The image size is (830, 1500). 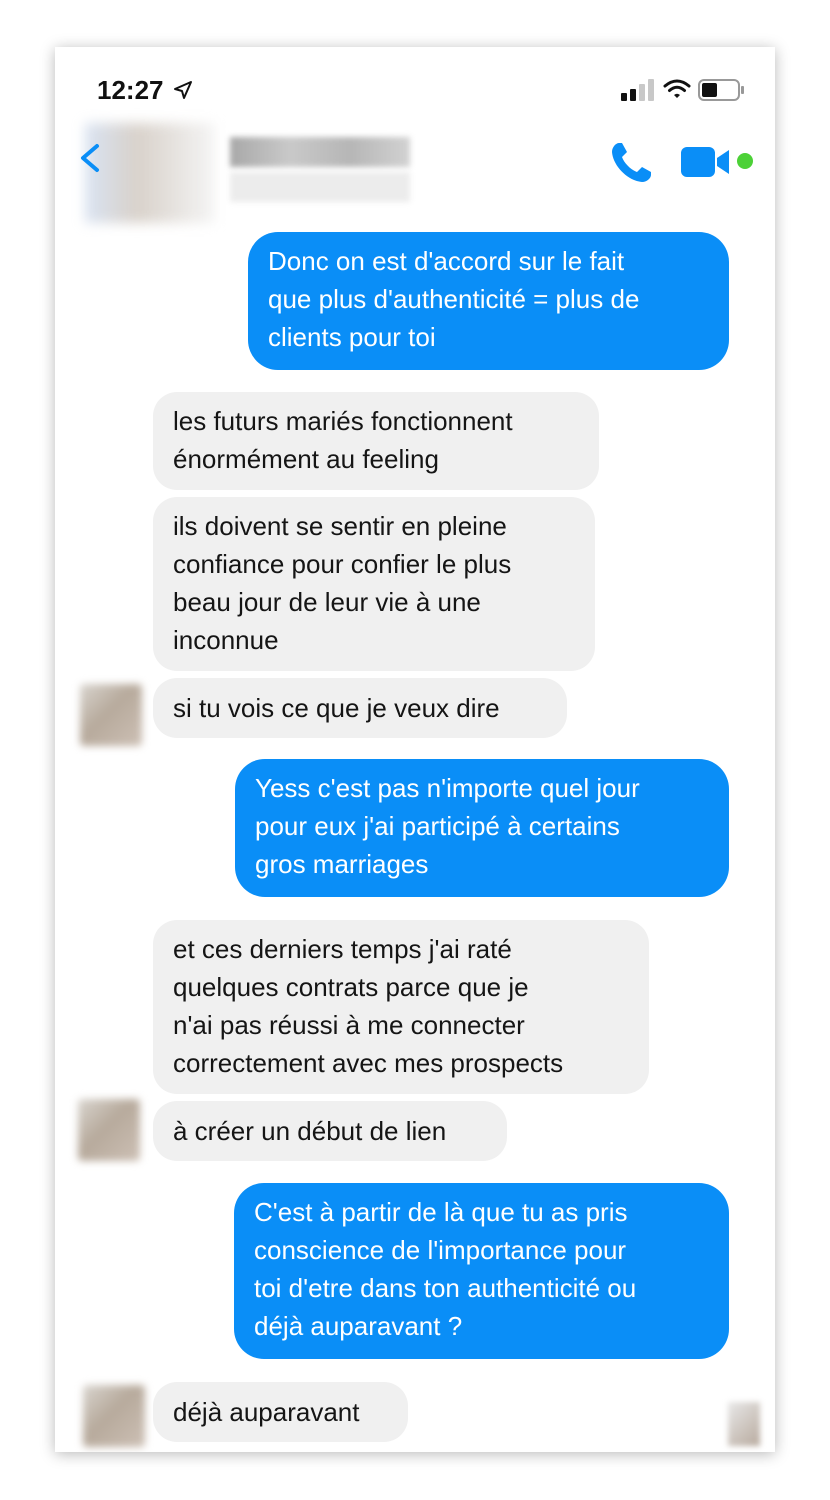 What do you see at coordinates (637, 90) in the screenshot?
I see `cellular-signal-icon` at bounding box center [637, 90].